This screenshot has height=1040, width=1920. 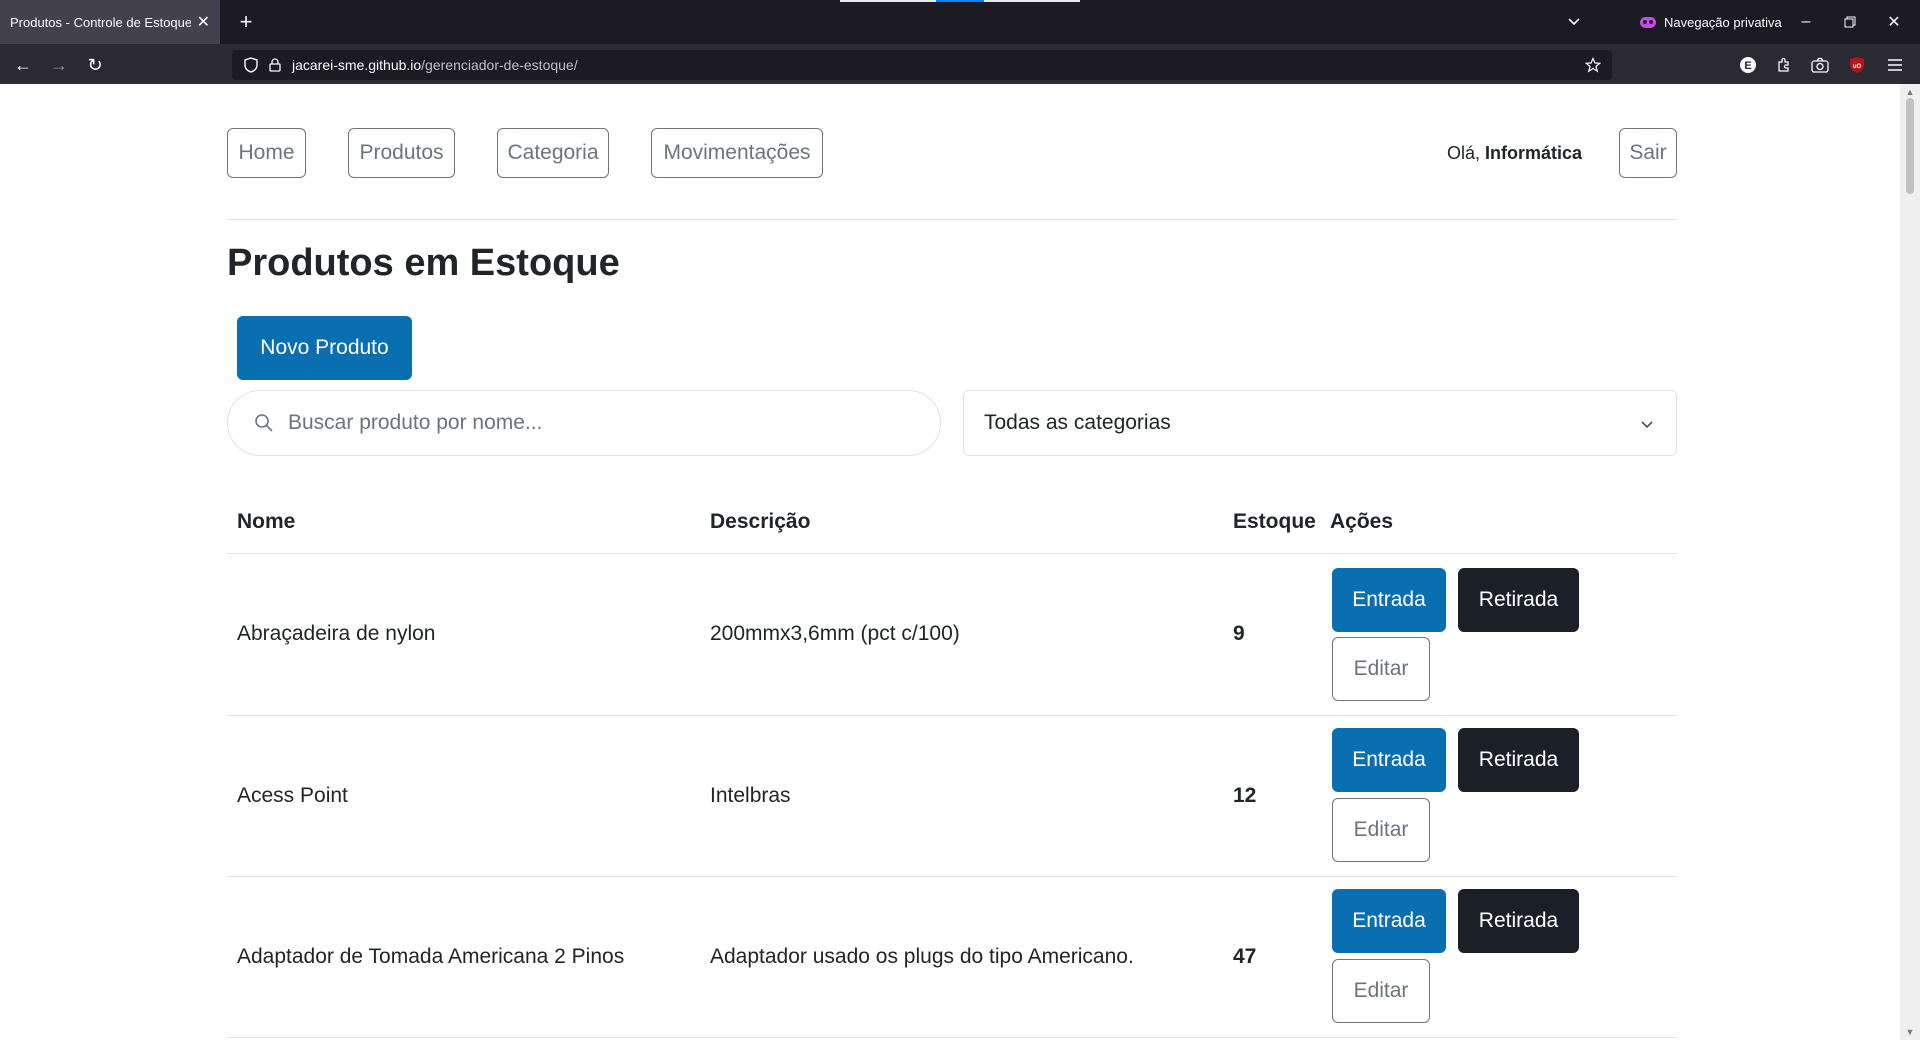 I want to click on minimize-icon: –, so click(x=1806, y=22).